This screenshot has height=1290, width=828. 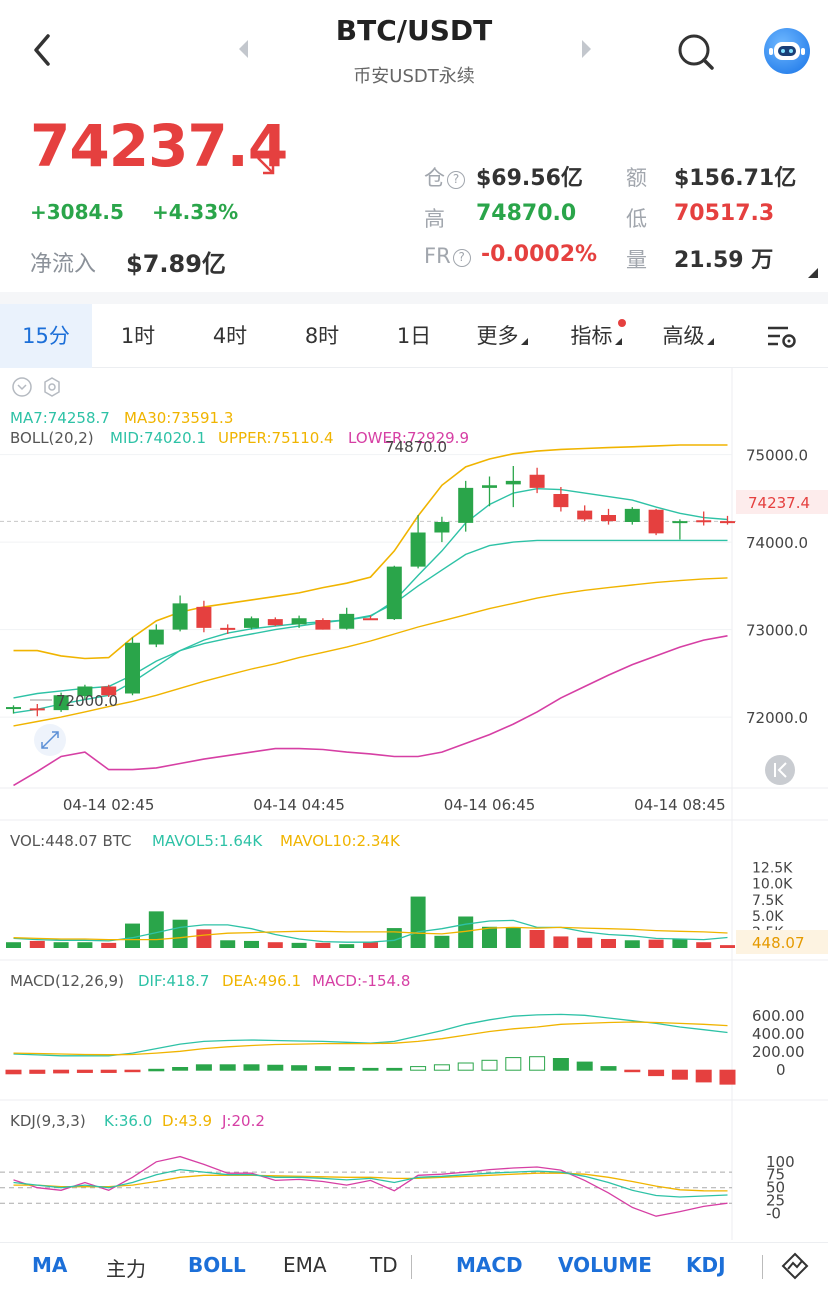 I want to click on tab-15m: 15分, so click(x=46, y=336).